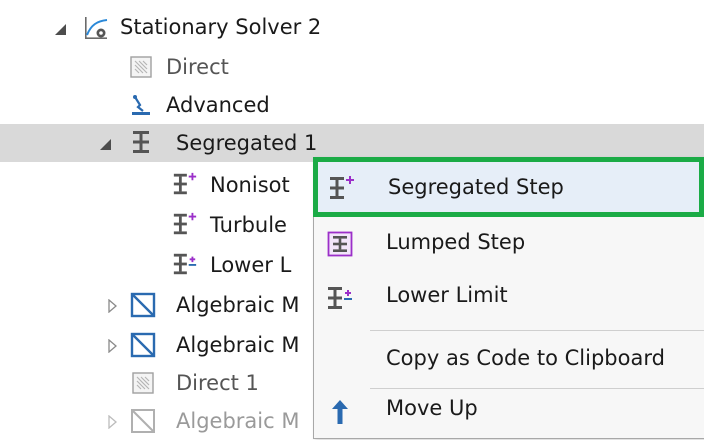 The height and width of the screenshot is (440, 704). I want to click on tree-row-stationary-solver: Stationary Solver 2, so click(352, 27).